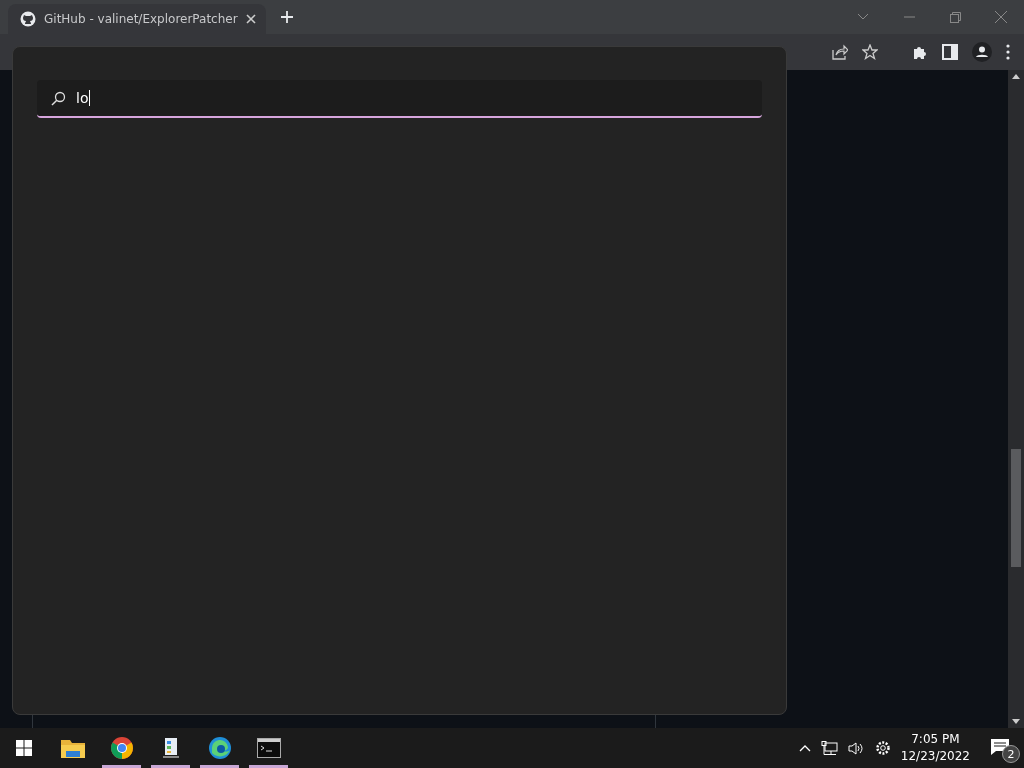 The image size is (1024, 768). I want to click on folder-icon, so click(72, 748).